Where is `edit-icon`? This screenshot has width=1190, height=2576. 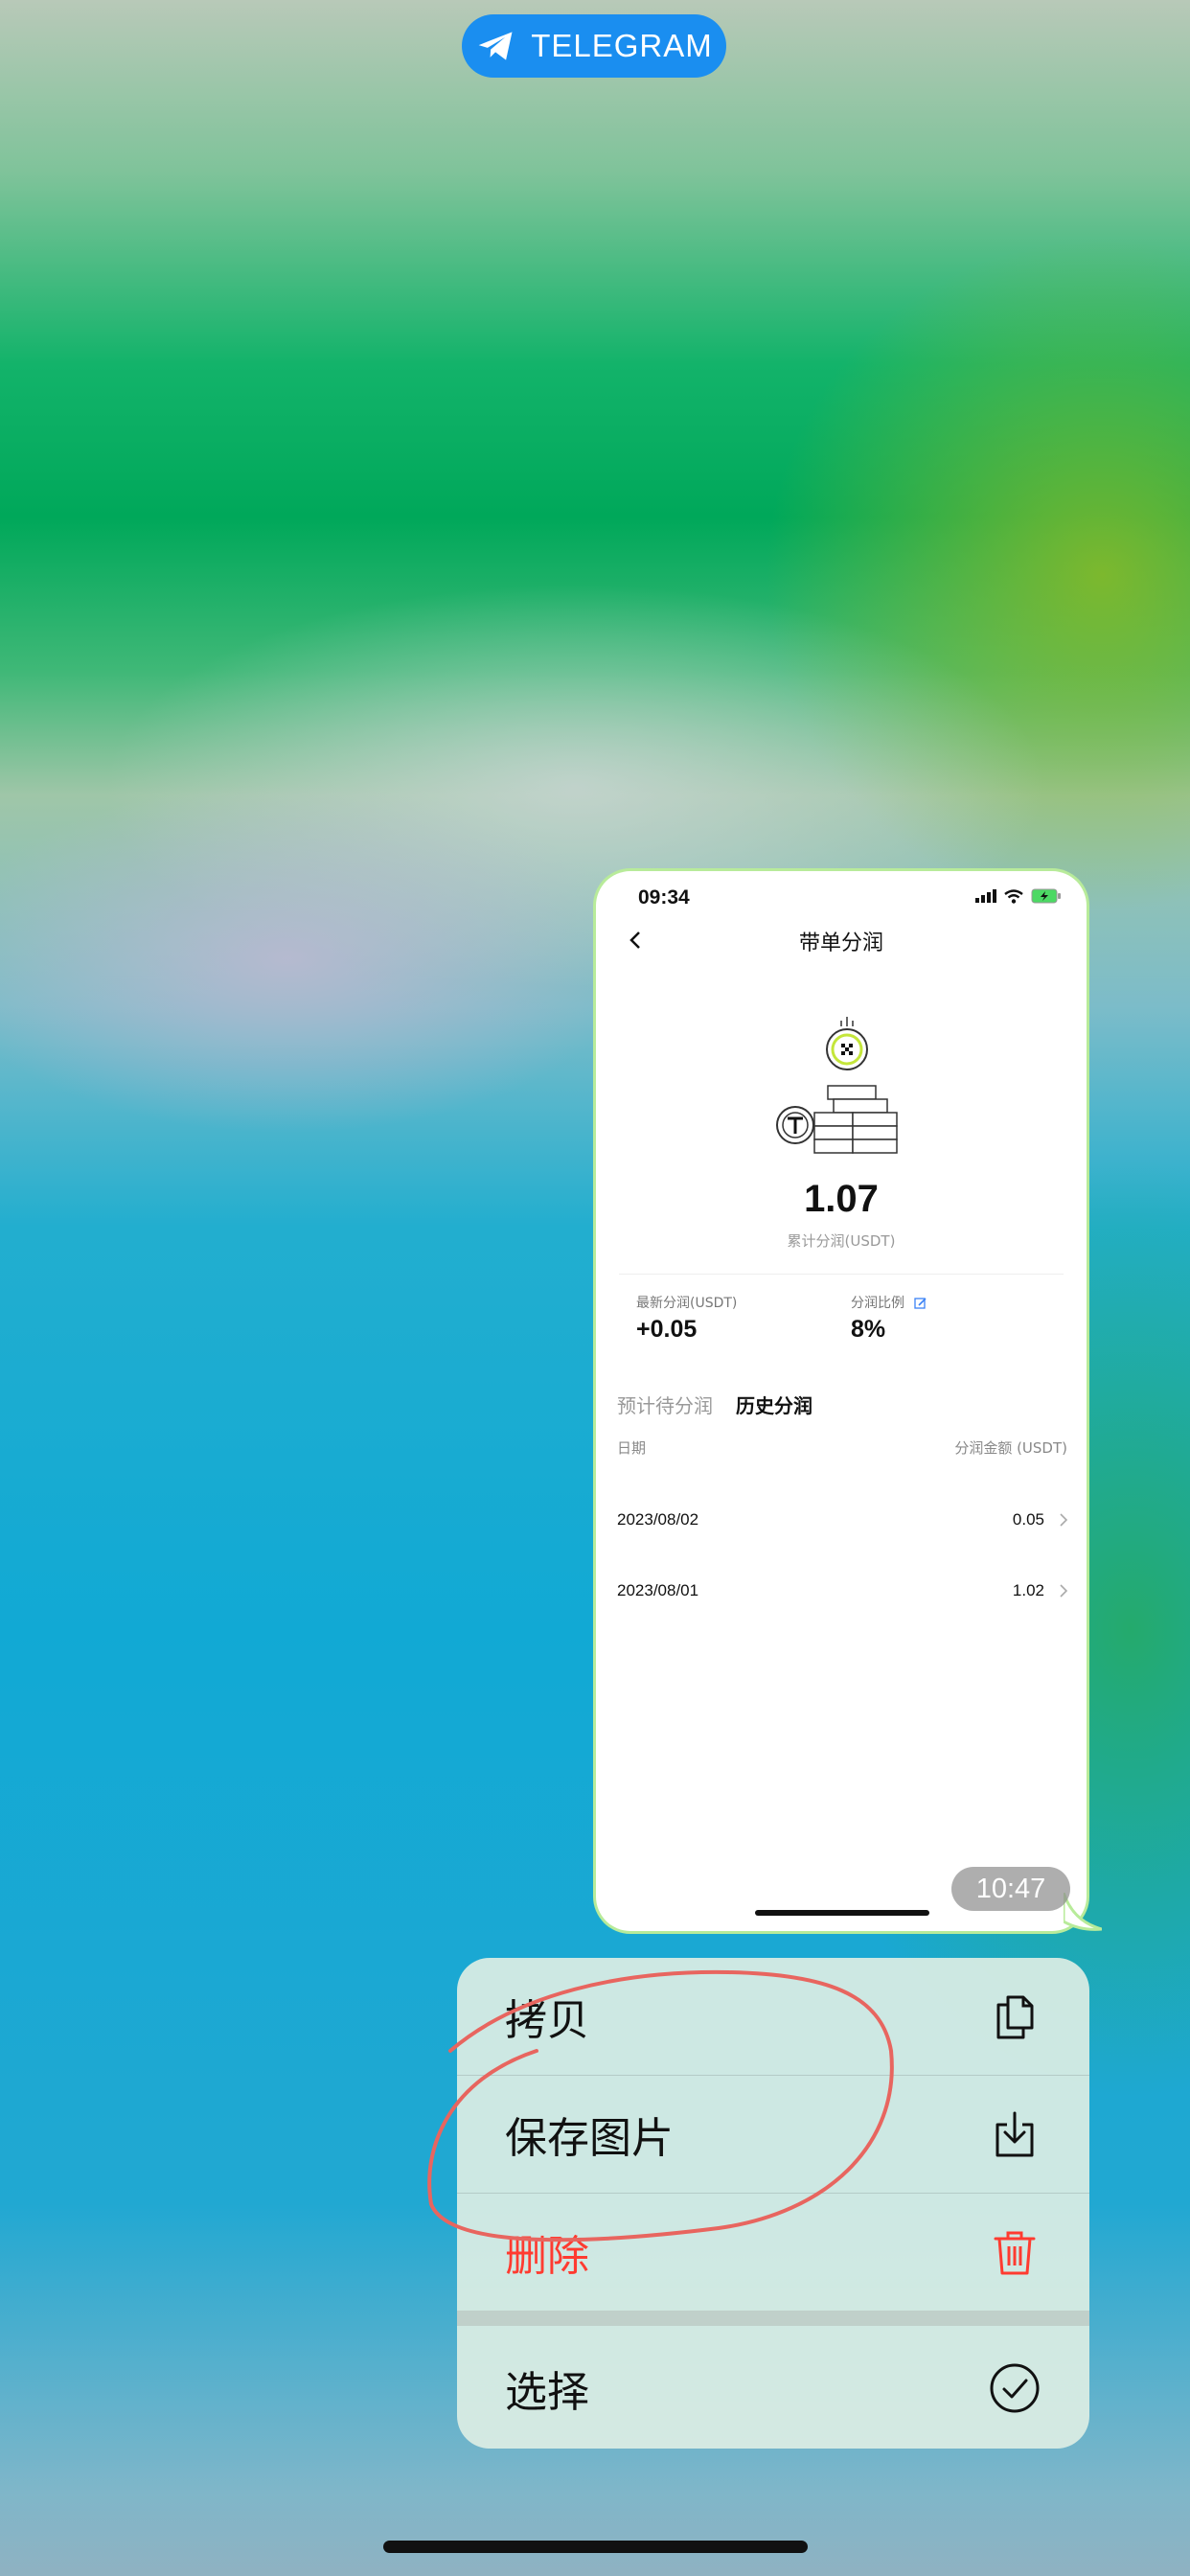
edit-icon is located at coordinates (921, 1303).